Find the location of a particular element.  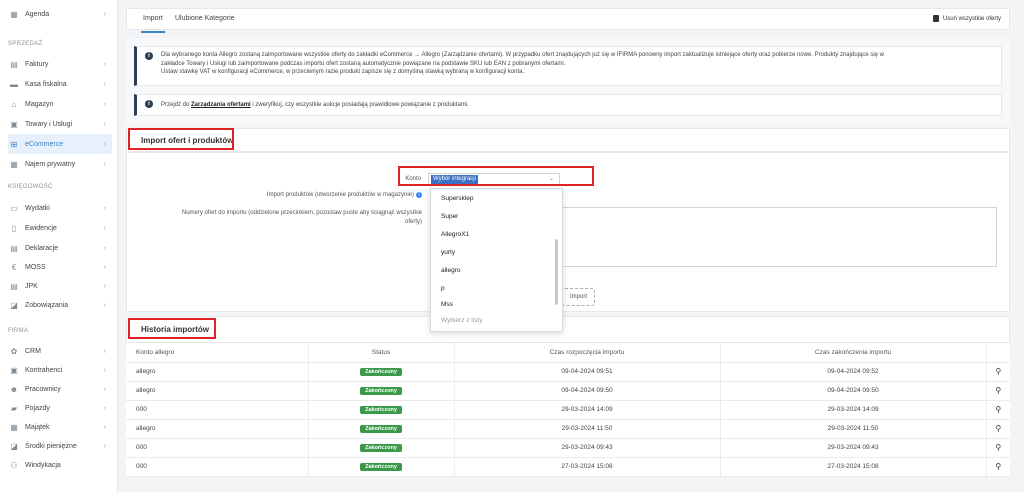

dropdown-scrollbar is located at coordinates (556, 272).